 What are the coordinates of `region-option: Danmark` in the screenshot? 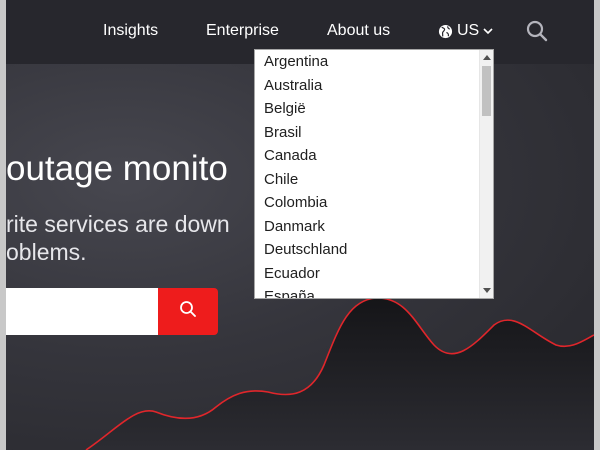 It's located at (367, 227).